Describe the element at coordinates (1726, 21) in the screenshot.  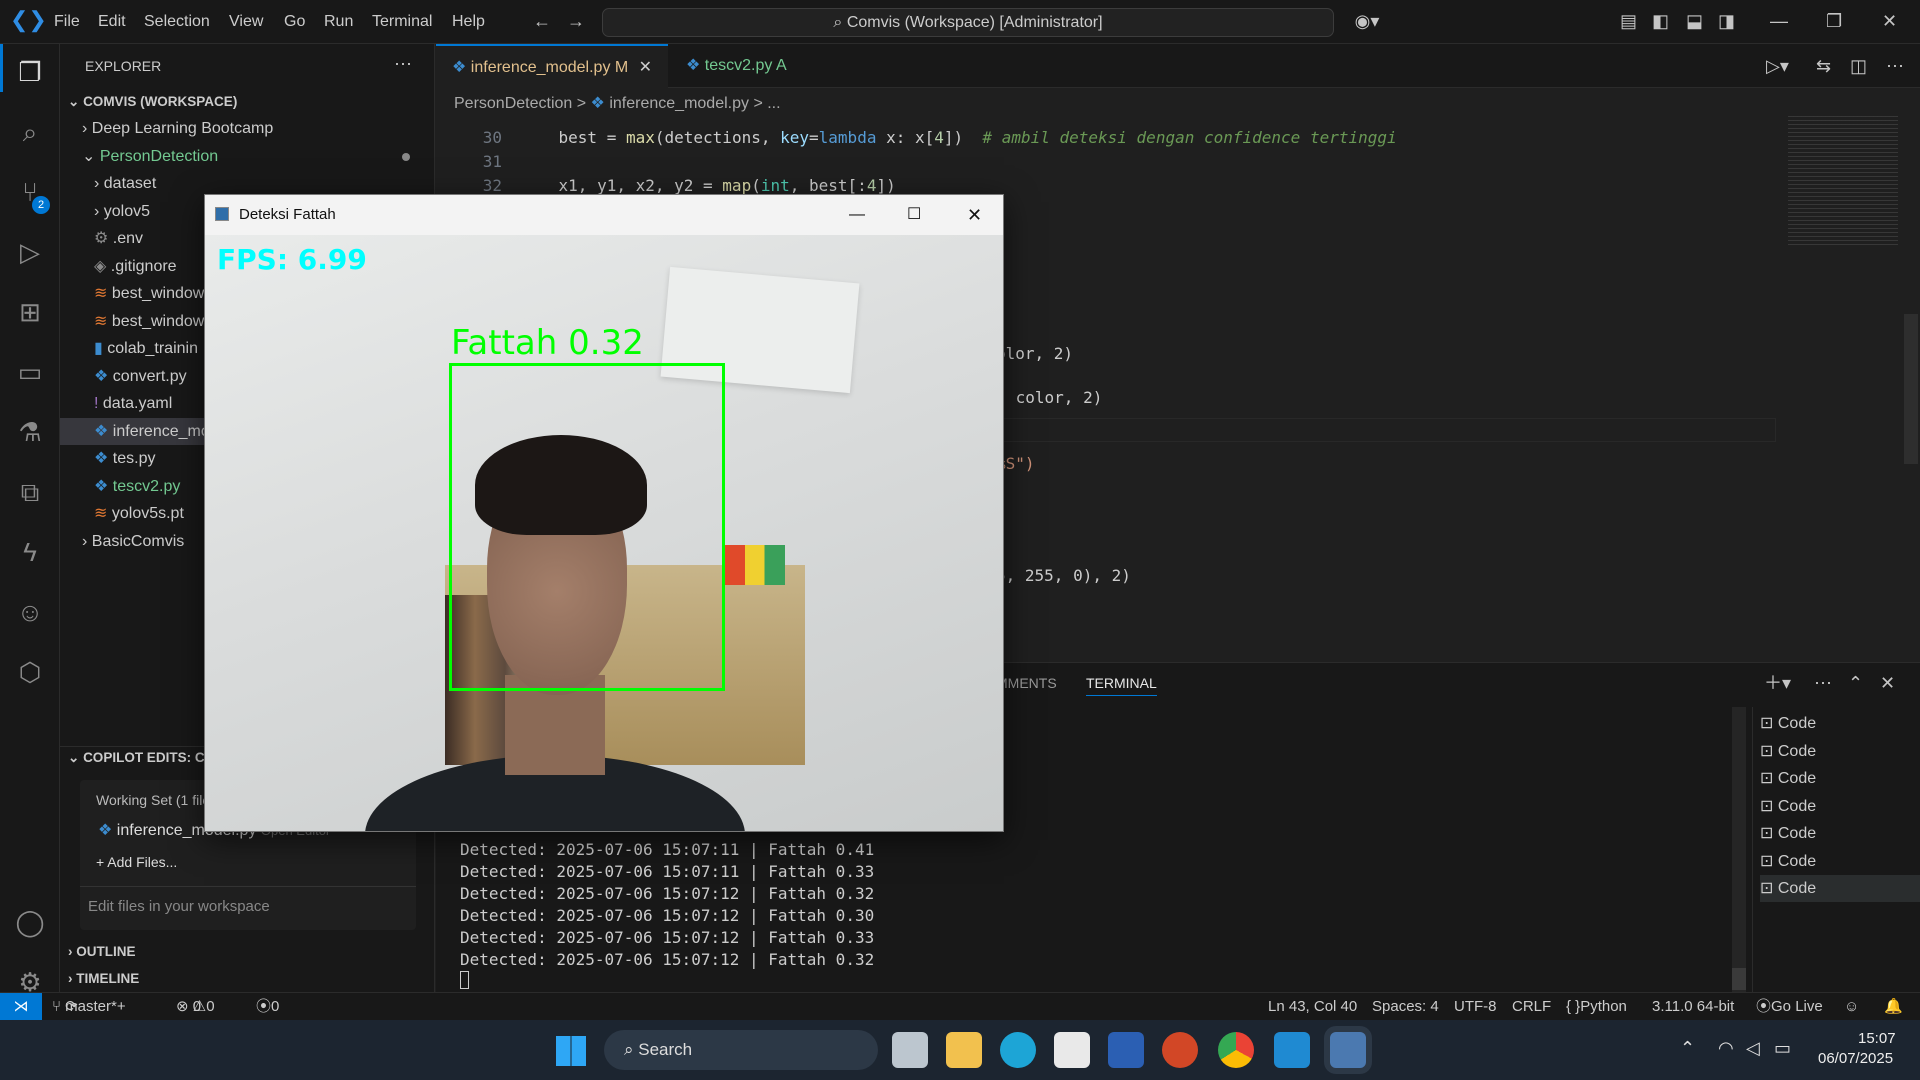
I see `toggle-secondary-sidebar-icon: ◨` at that location.